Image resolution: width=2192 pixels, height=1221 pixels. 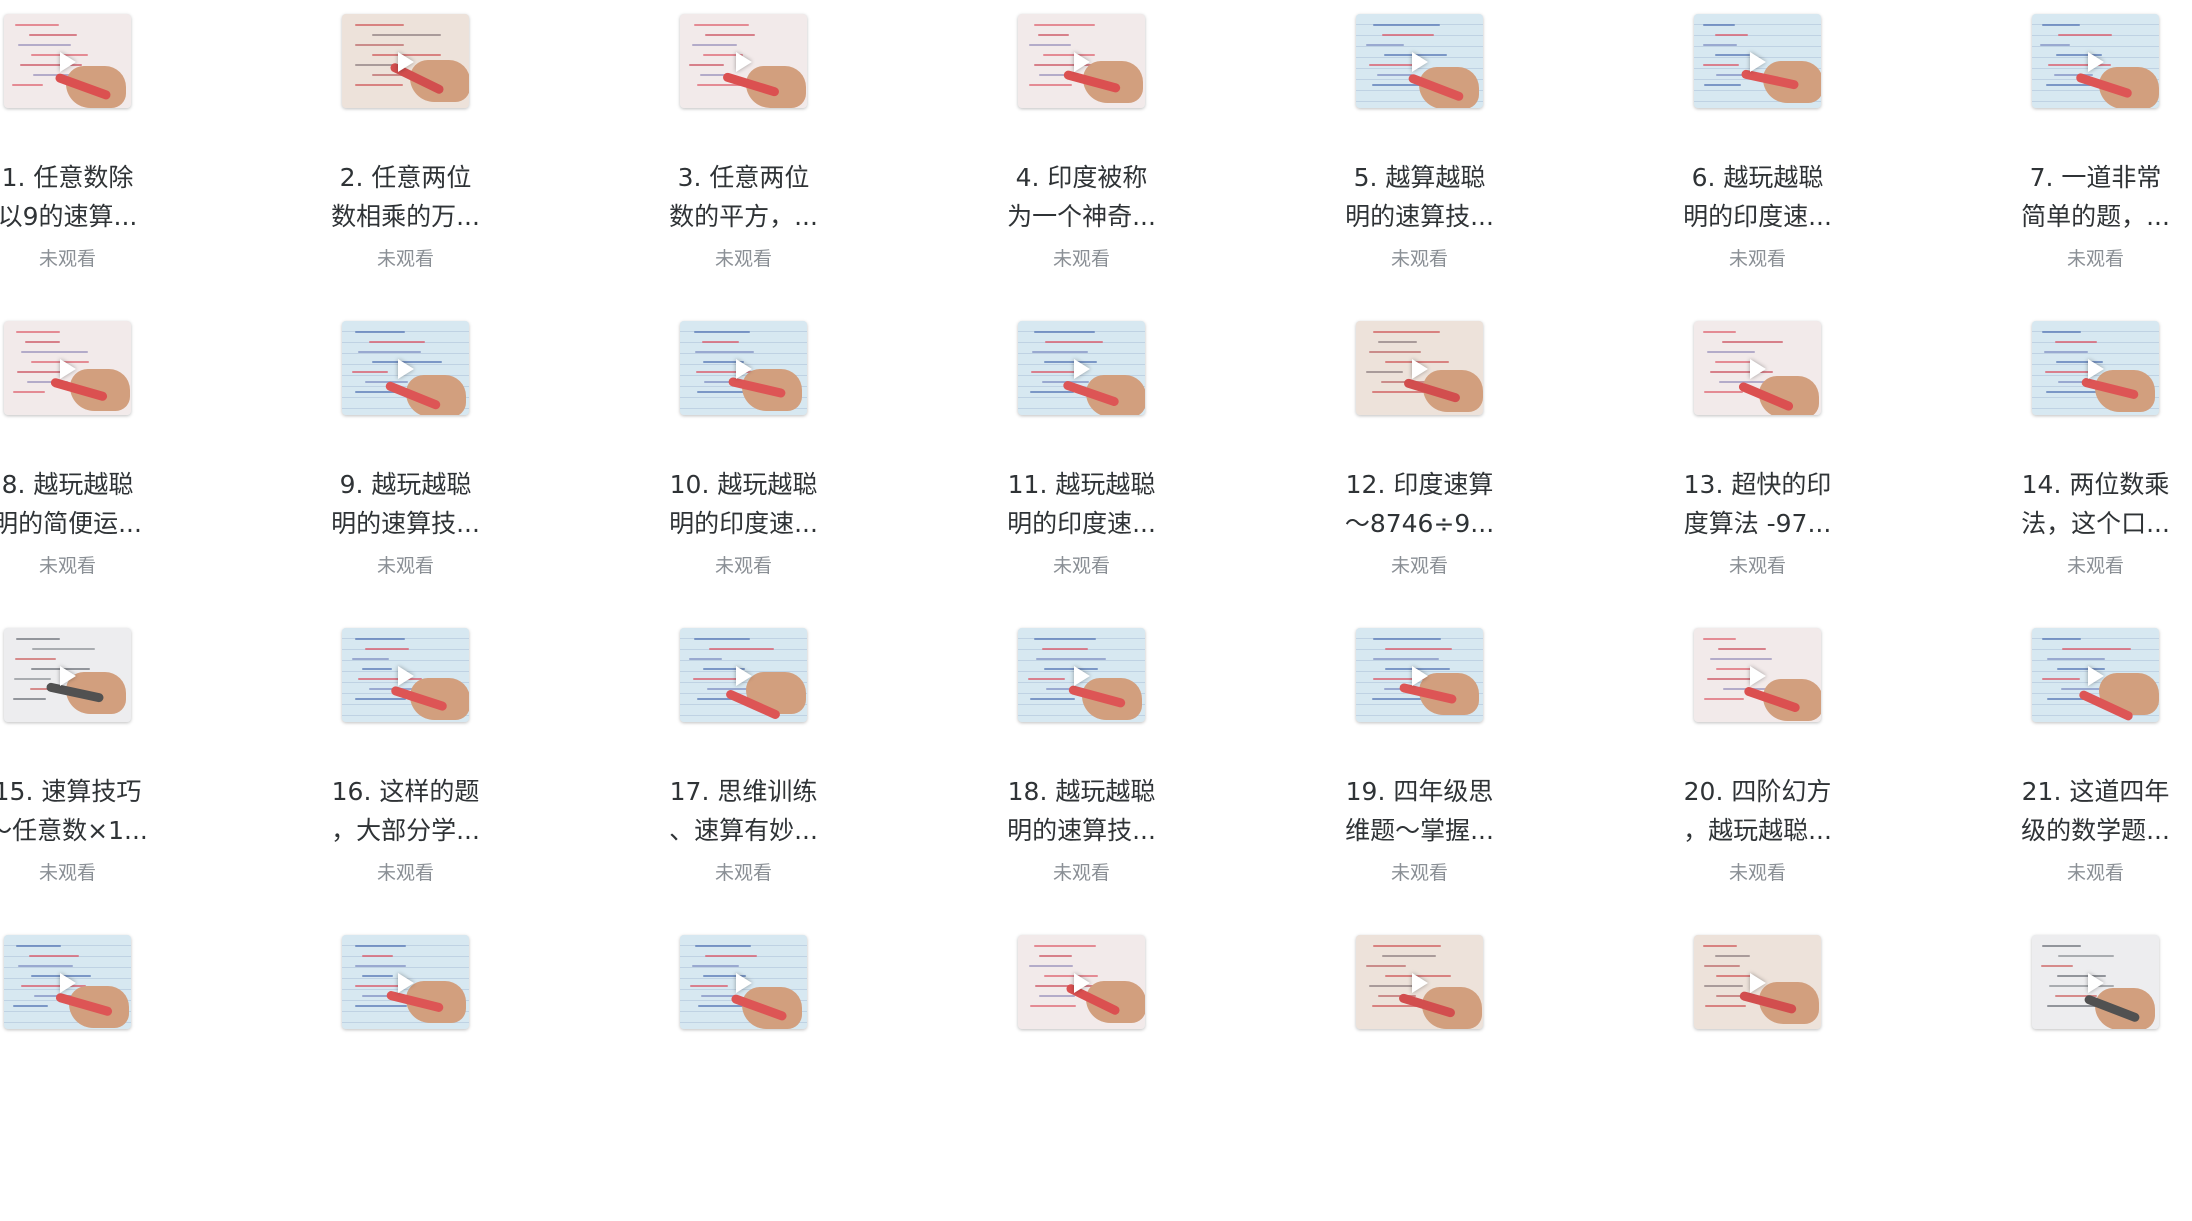 What do you see at coordinates (397, 764) in the screenshot?
I see `video-card: 16. 这样的题 ，大部分学... 未观看` at bounding box center [397, 764].